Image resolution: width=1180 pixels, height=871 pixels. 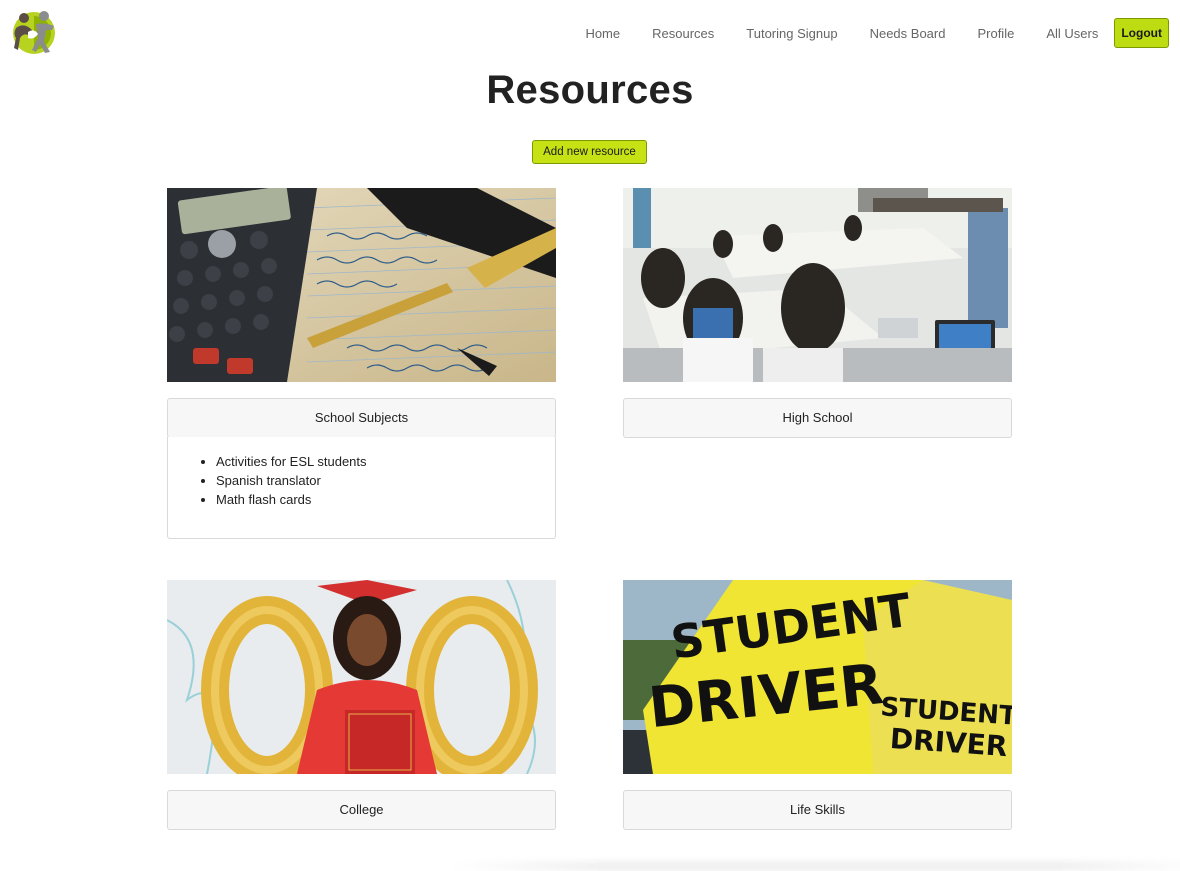 I want to click on nav-profile-link: Profile, so click(x=995, y=33).